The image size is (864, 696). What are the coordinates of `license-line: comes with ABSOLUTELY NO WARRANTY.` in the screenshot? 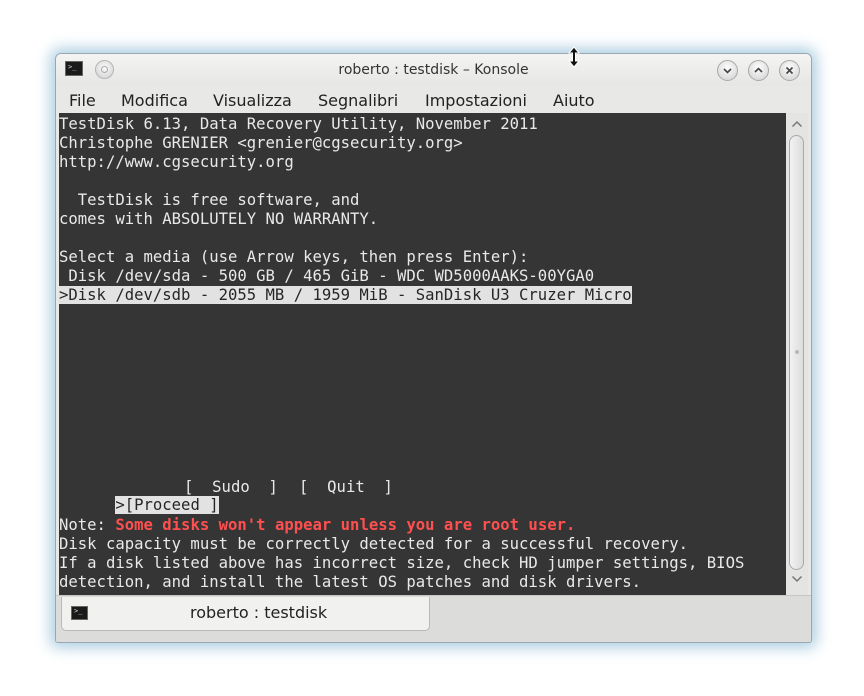 It's located at (219, 219).